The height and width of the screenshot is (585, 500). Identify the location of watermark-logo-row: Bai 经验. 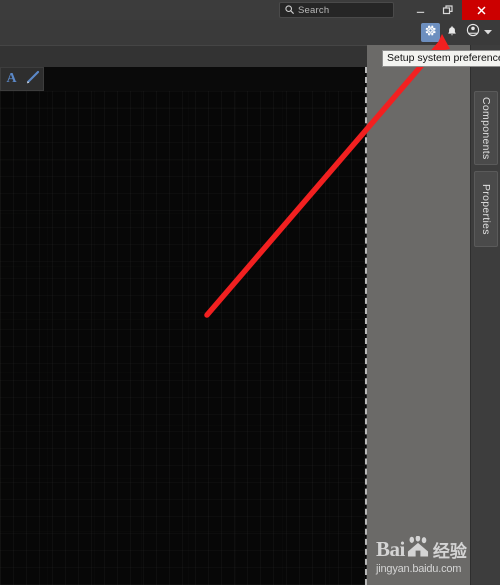
(421, 548).